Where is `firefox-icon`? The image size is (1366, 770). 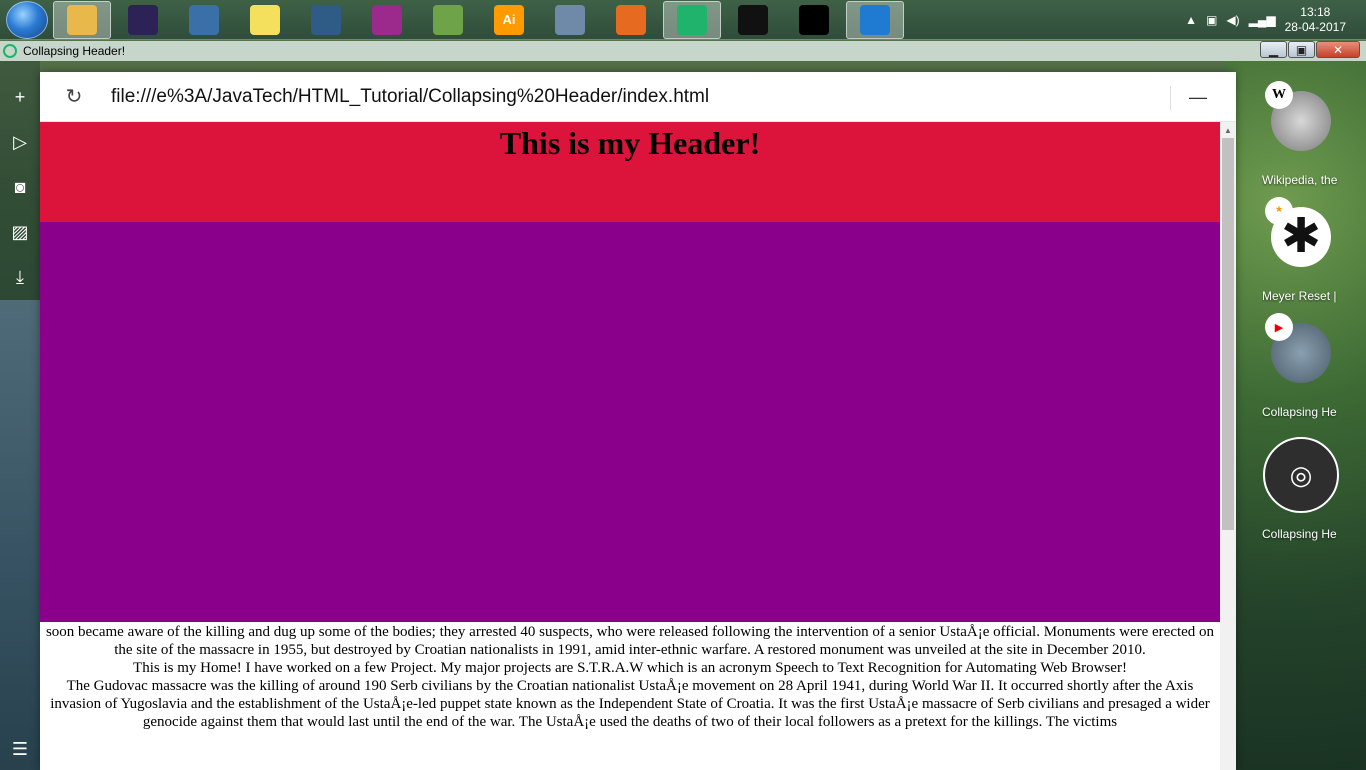
firefox-icon is located at coordinates (631, 19).